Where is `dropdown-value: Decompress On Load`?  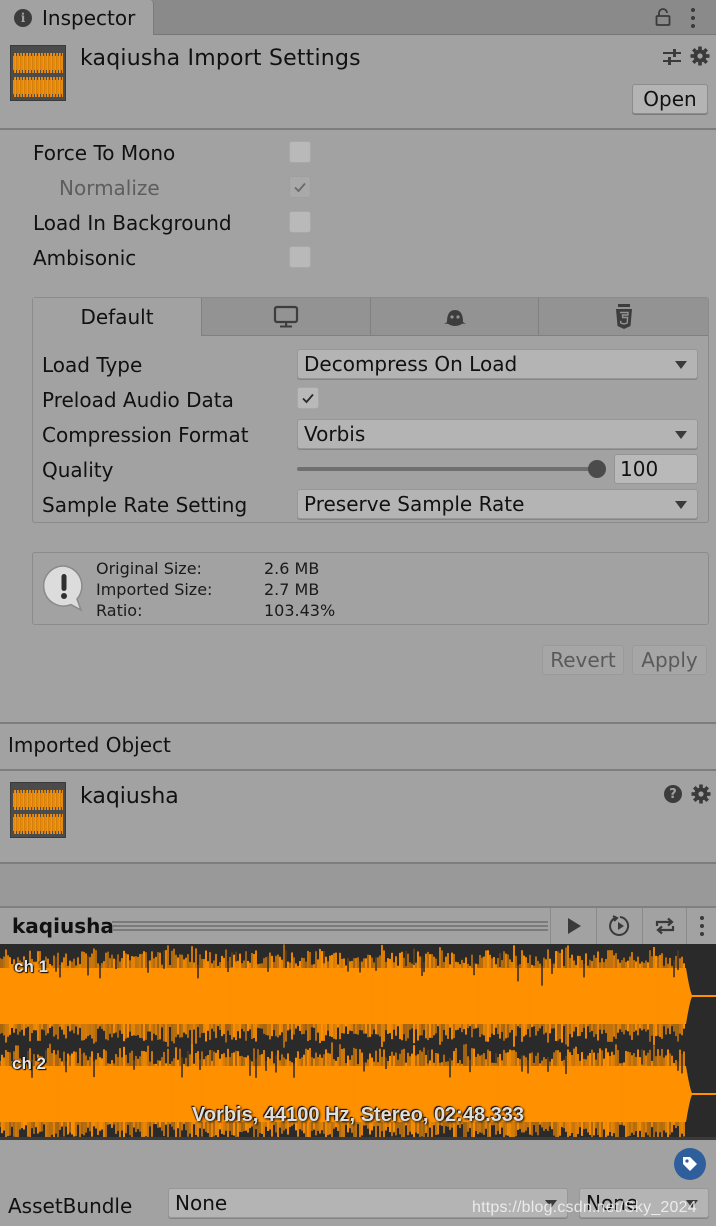 dropdown-value: Decompress On Load is located at coordinates (411, 364).